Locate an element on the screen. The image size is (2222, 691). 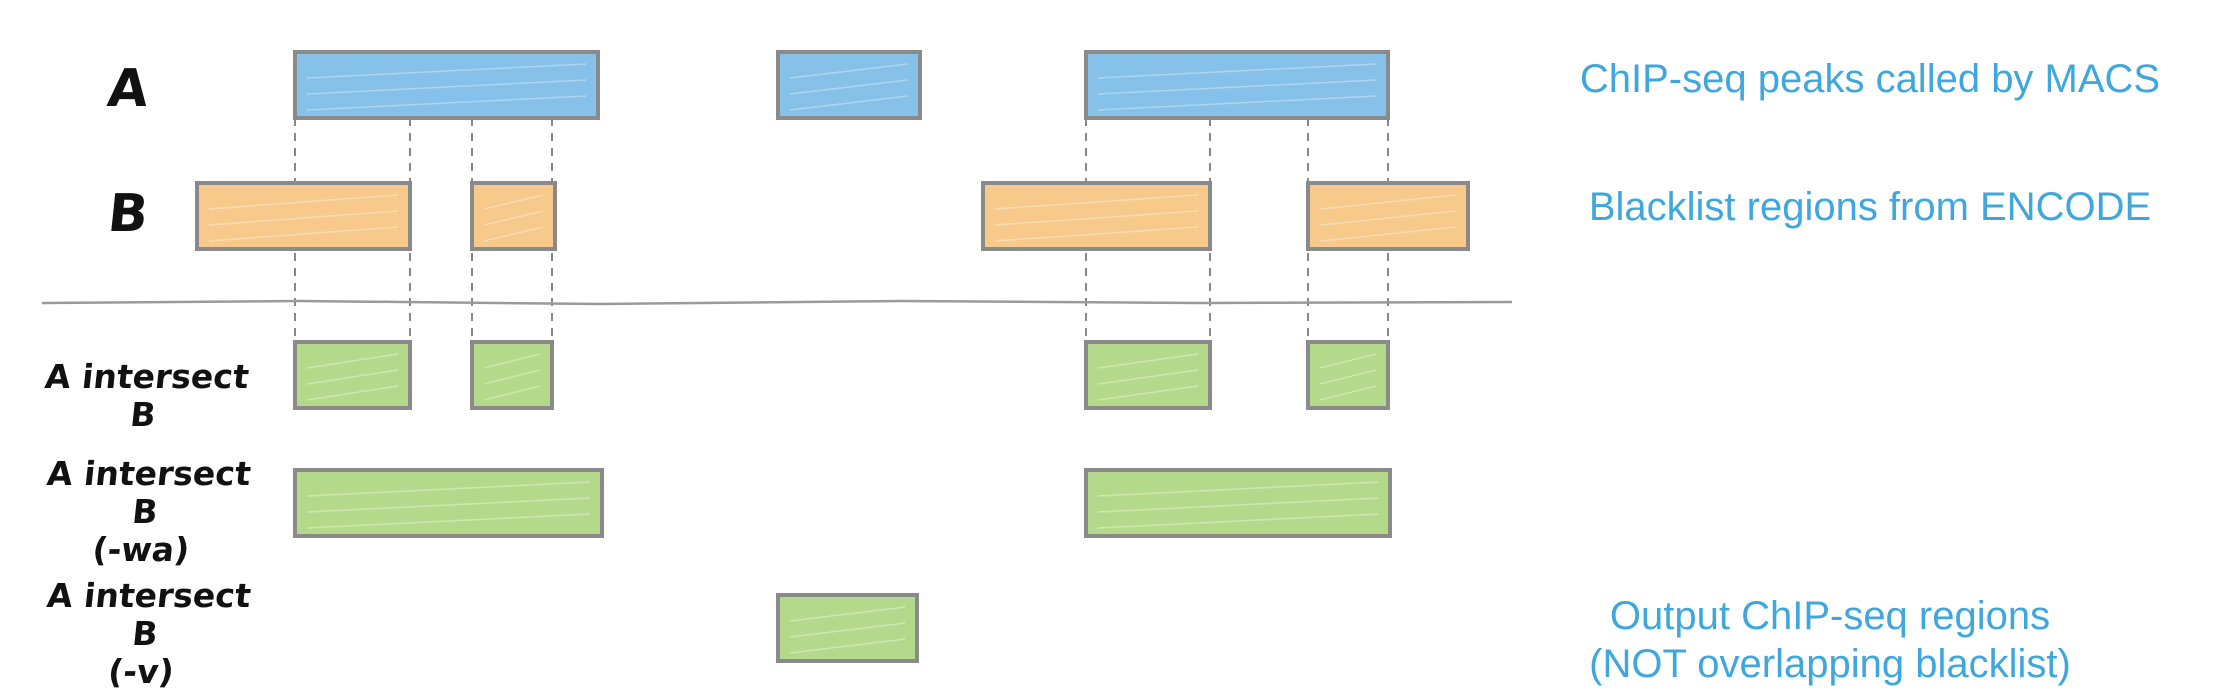
separator-line is located at coordinates (777, 302).